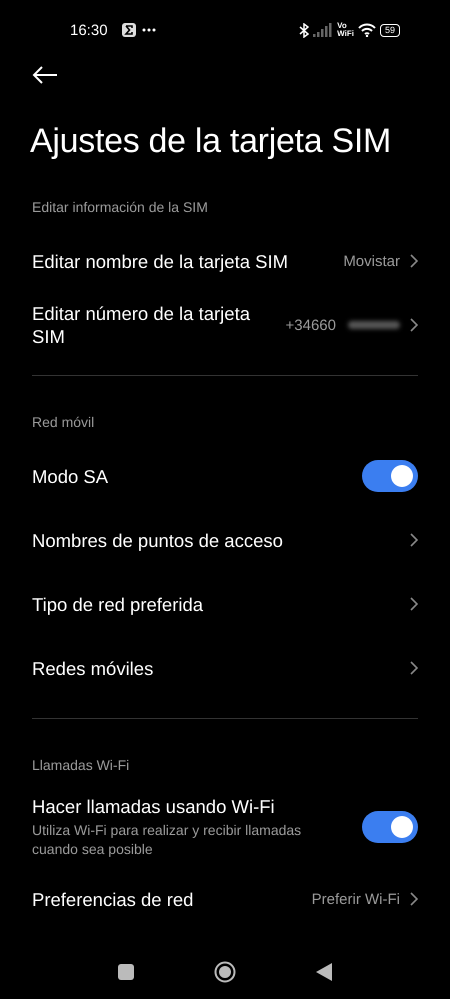  Describe the element at coordinates (154, 325) in the screenshot. I see `setting-label: Editar número de la tarjeta SIM` at that location.